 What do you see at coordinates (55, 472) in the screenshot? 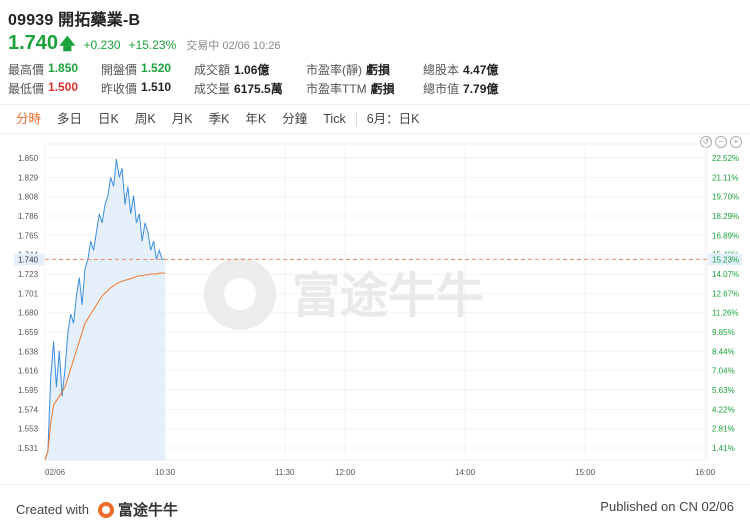
I see `x-tick-label: 02/06` at bounding box center [55, 472].